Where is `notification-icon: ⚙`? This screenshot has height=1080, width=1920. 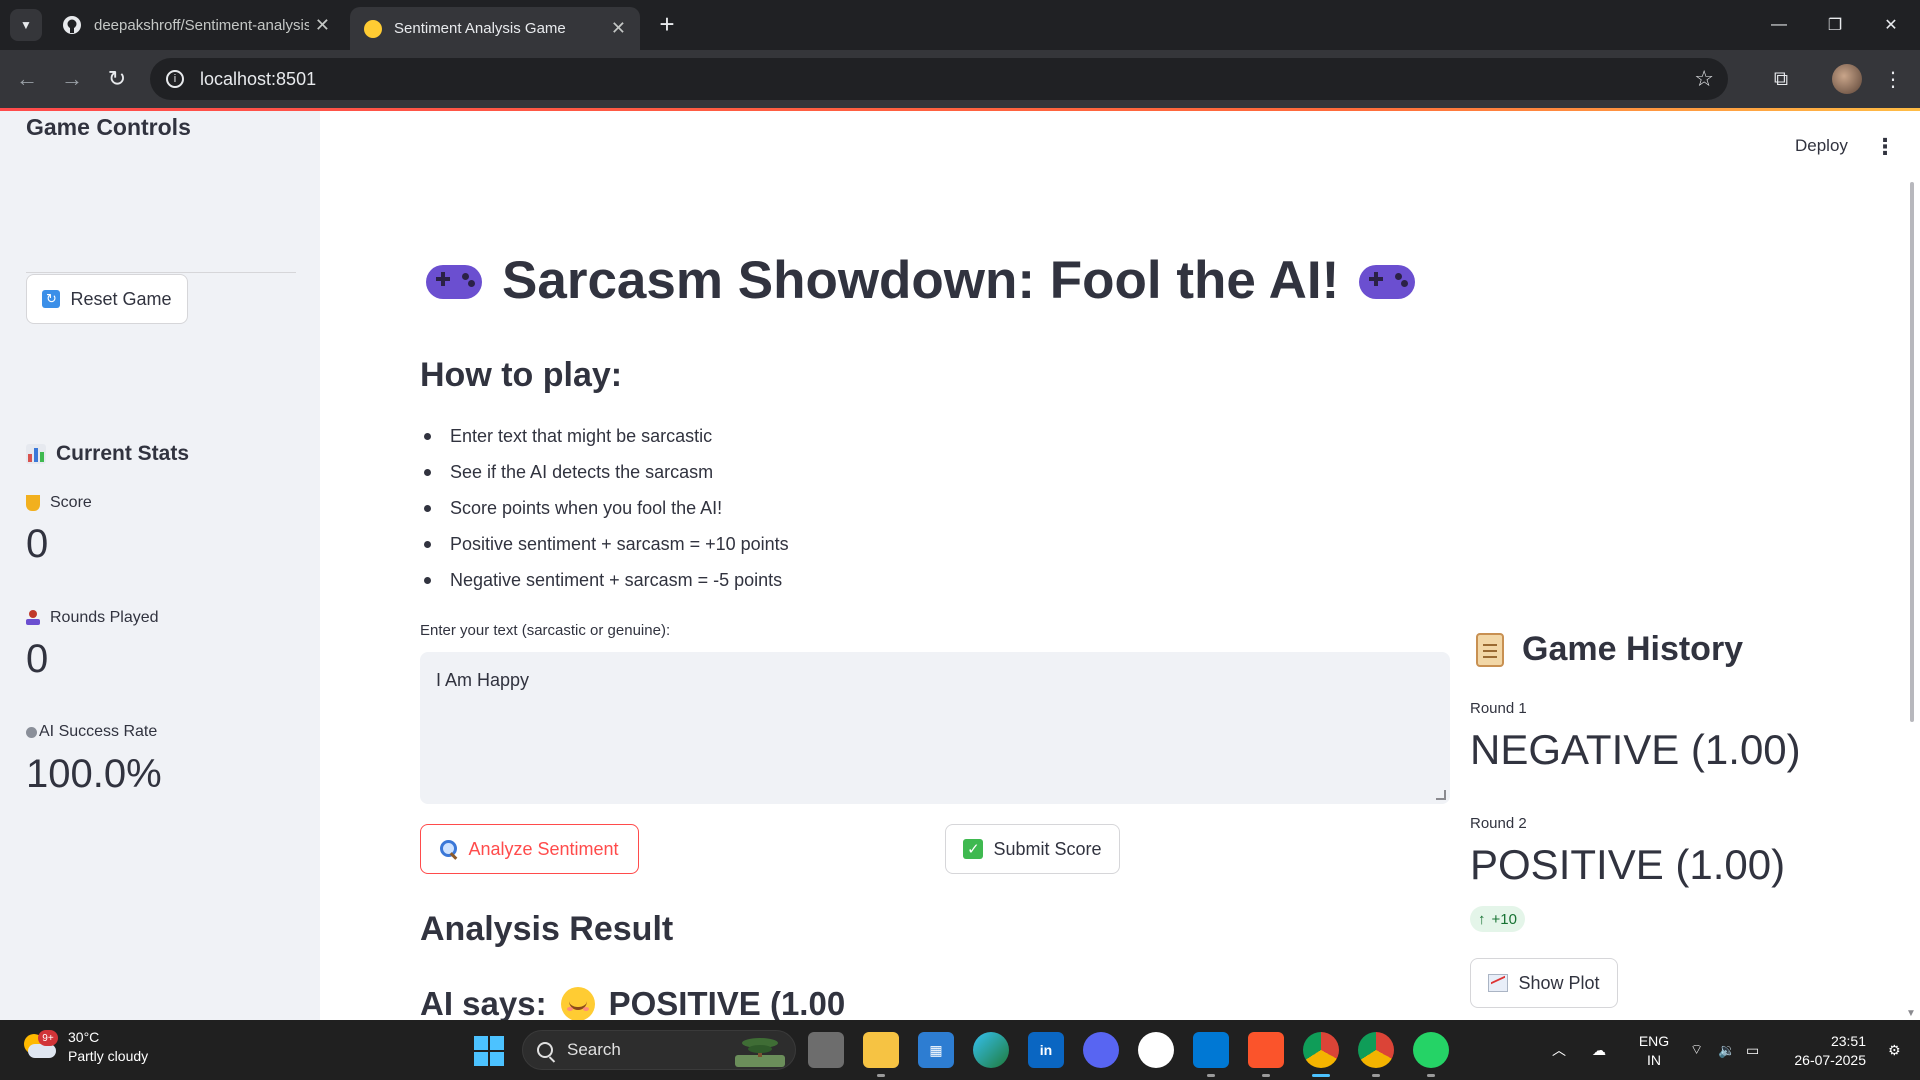 notification-icon: ⚙ is located at coordinates (1894, 1050).